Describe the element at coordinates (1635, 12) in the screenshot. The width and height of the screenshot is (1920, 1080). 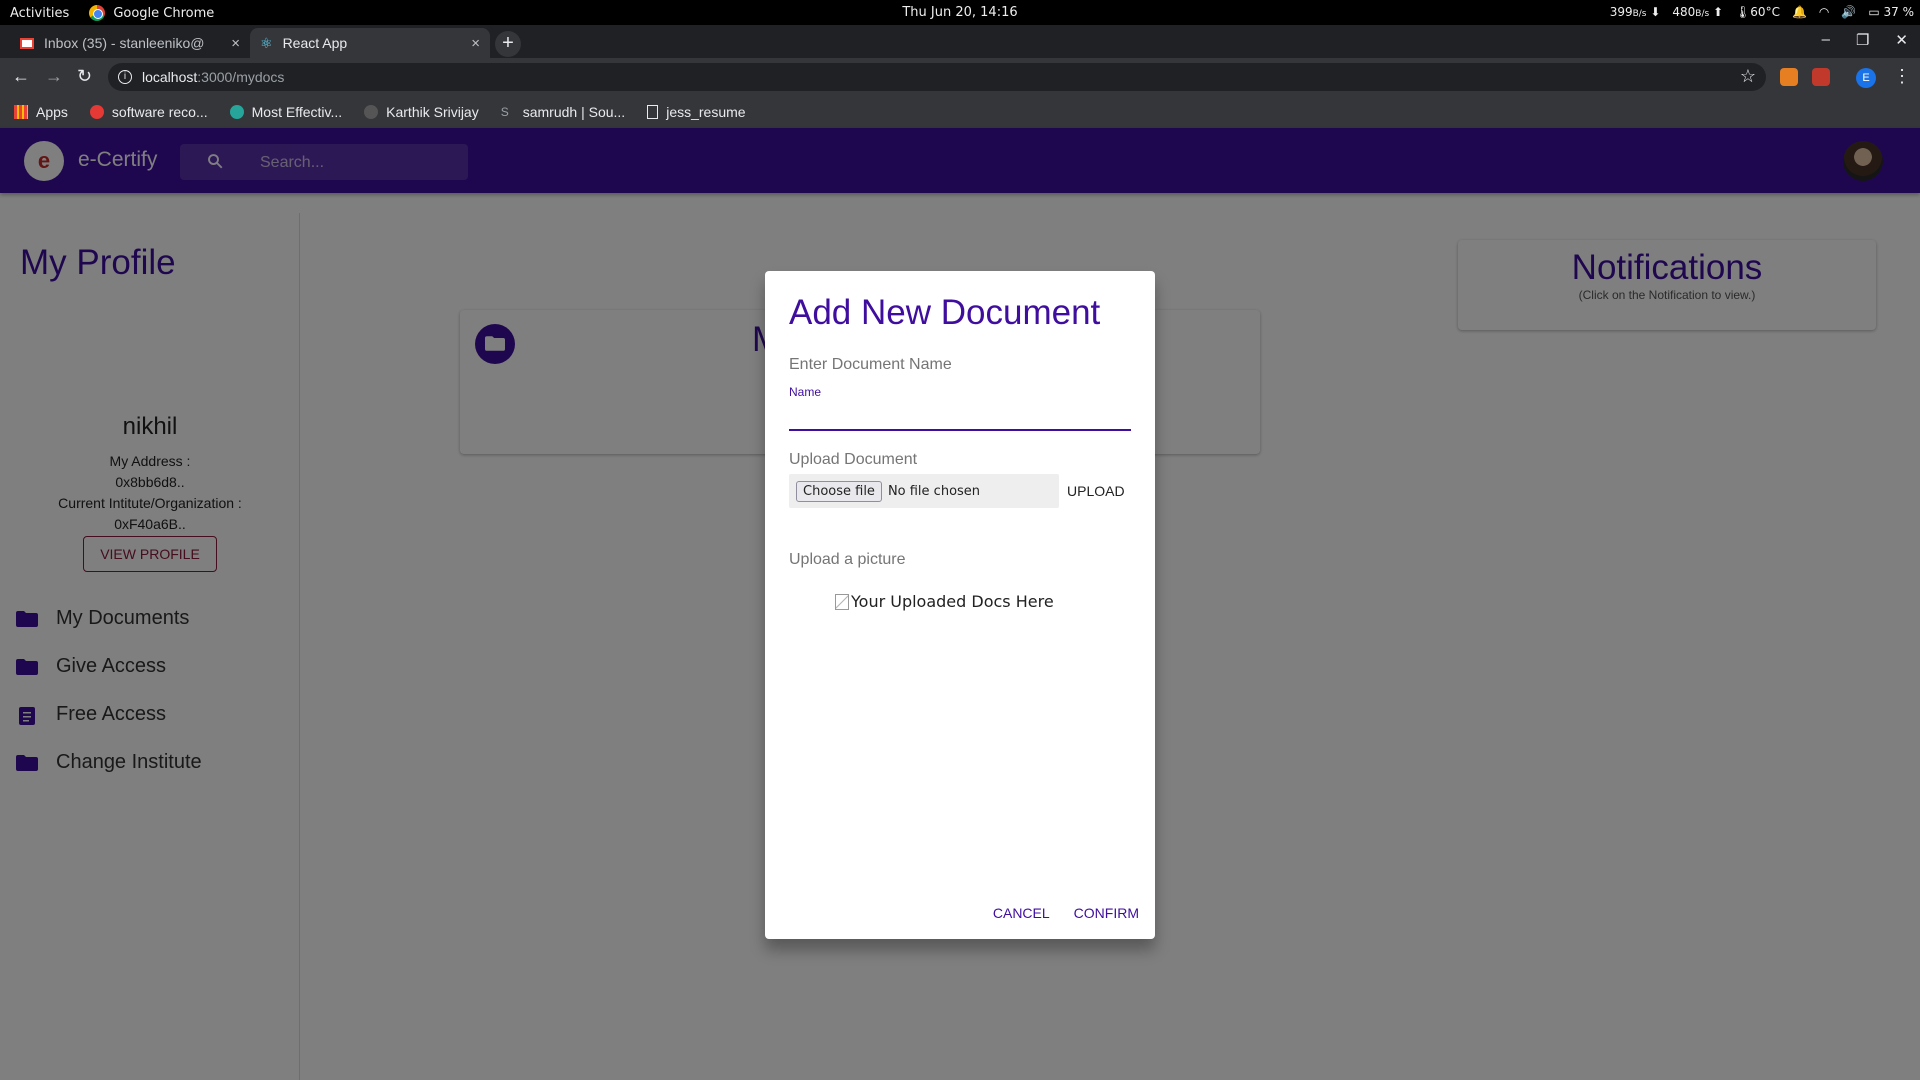
I see `net-down-speed: 399B/s ⬇` at that location.